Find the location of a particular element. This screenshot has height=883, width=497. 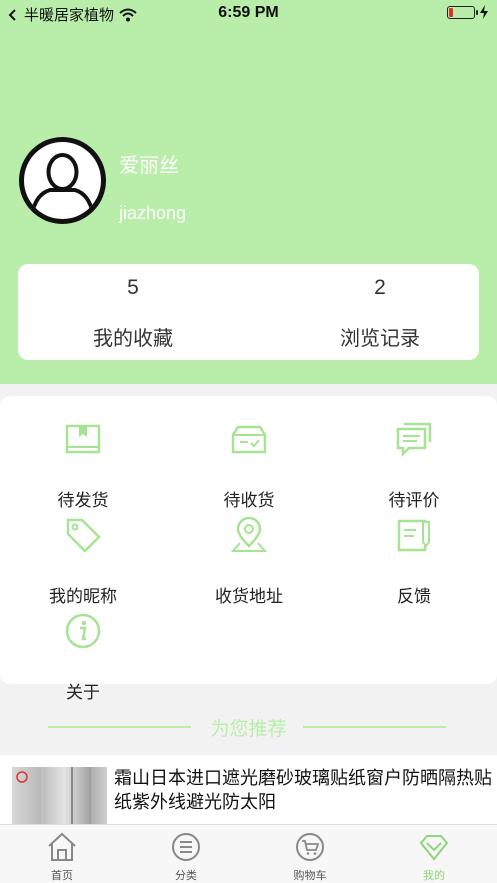

menu-label: 我的昵称 is located at coordinates (83, 597).